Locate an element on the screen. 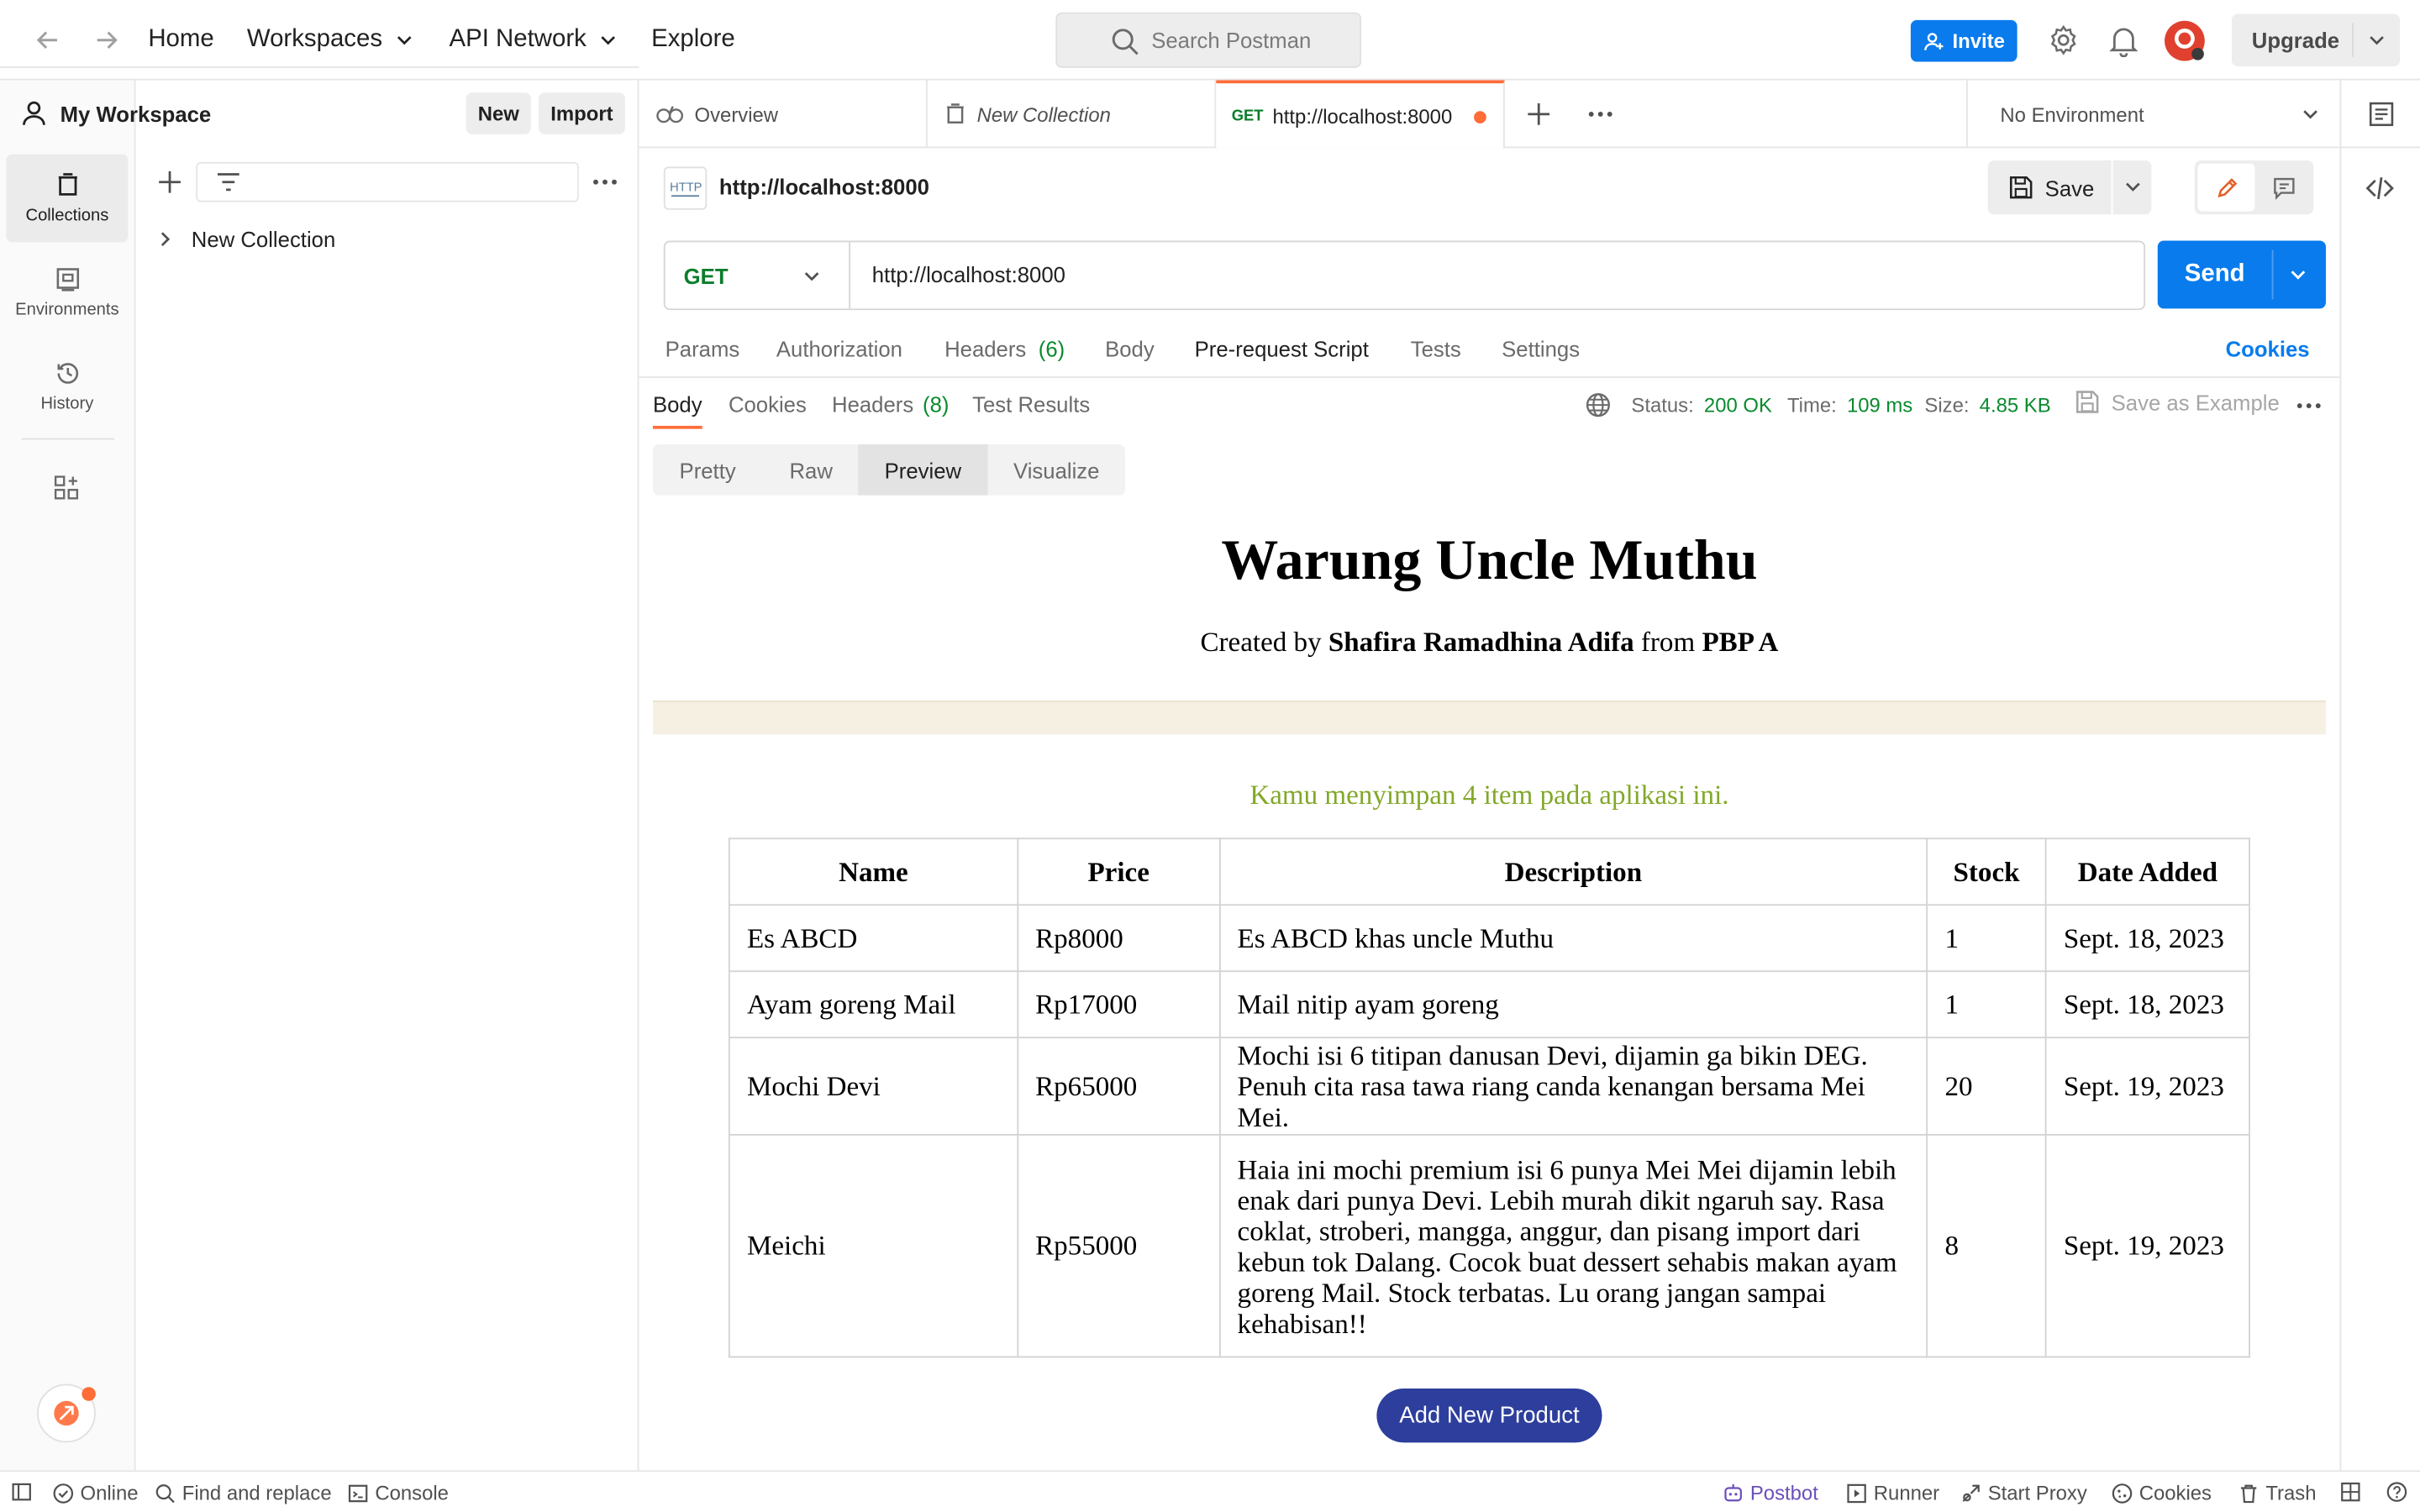 This screenshot has height=1512, width=2420. size-label: Size: is located at coordinates (1947, 405).